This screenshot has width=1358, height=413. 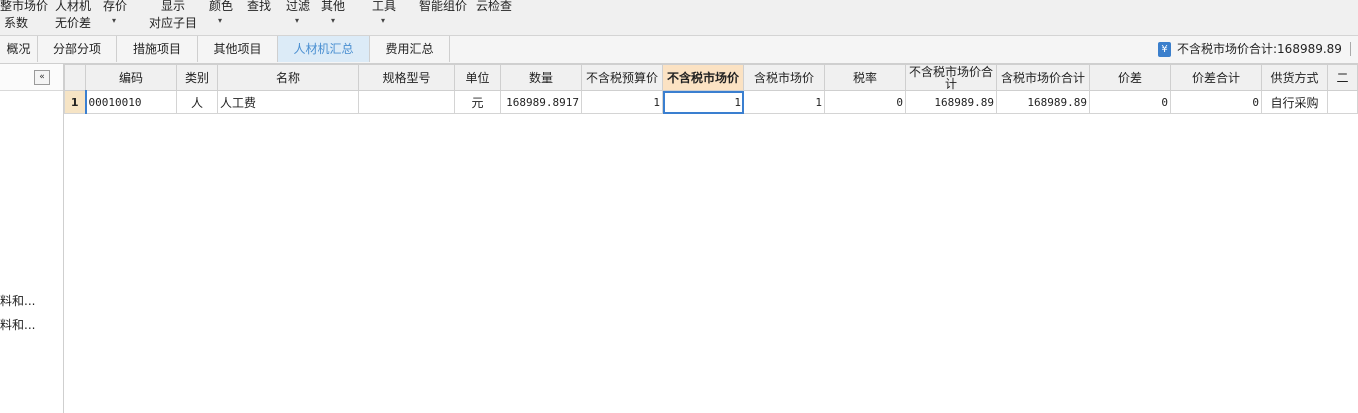 I want to click on cell-unit: 元, so click(x=477, y=102).